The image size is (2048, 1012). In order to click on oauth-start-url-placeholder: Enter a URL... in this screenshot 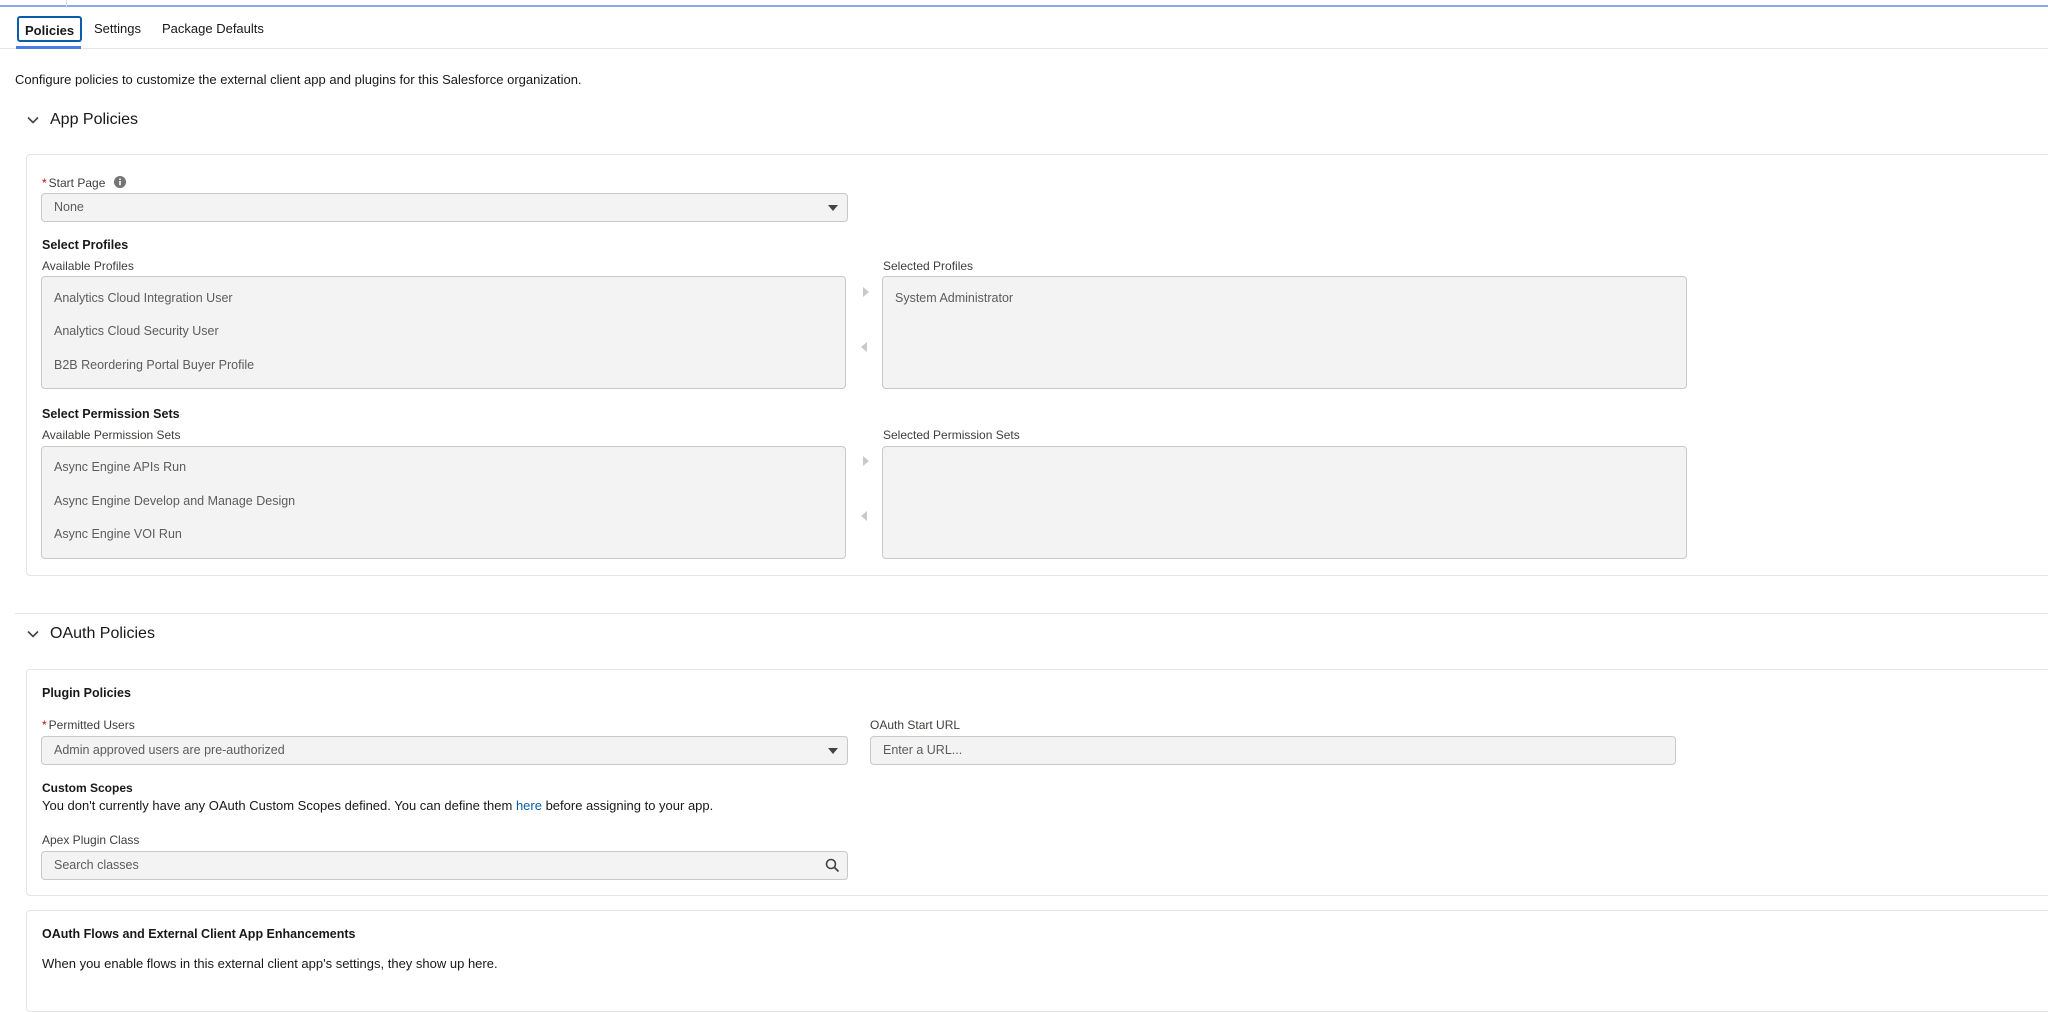, I will do `click(923, 750)`.